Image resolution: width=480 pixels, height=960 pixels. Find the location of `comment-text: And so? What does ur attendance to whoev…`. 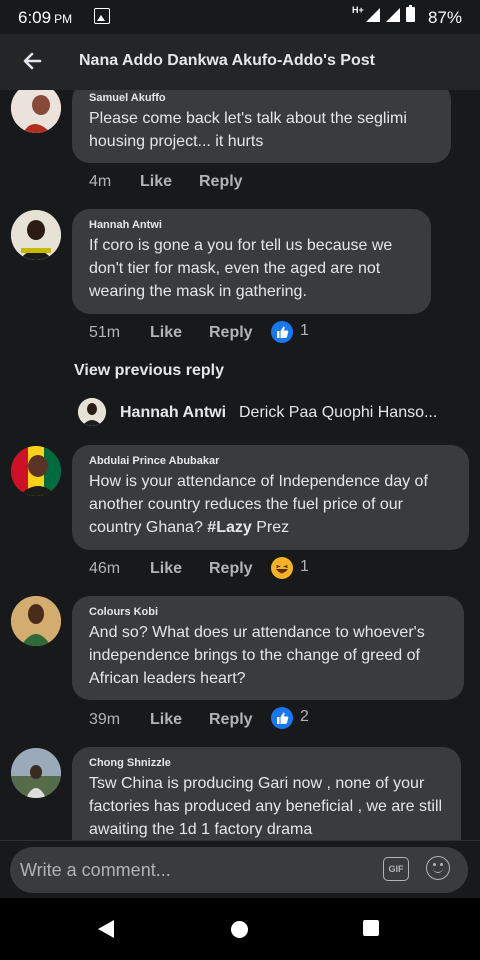

comment-text: And so? What does ur attendance to whoev… is located at coordinates (257, 655).